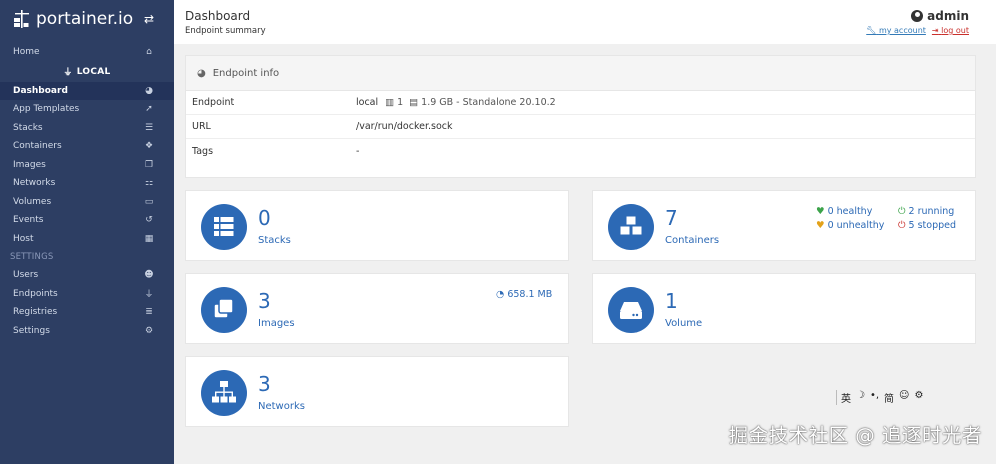 This screenshot has width=996, height=464. Describe the element at coordinates (87, 146) in the screenshot. I see `sidebar-item-containers: Containers ❖` at that location.